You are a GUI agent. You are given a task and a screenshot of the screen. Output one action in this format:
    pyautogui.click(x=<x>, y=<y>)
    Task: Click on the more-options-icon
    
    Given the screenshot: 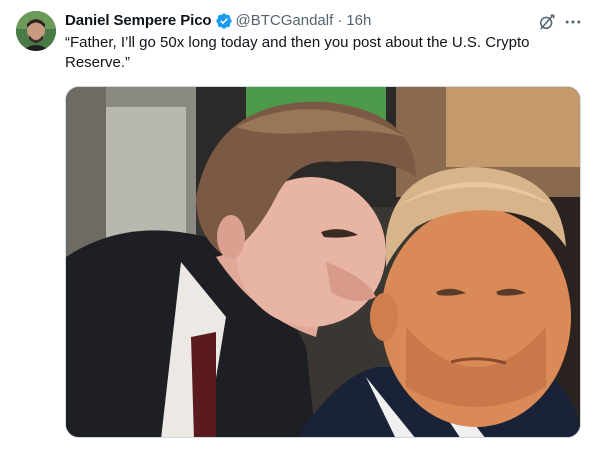 What is the action you would take?
    pyautogui.click(x=573, y=22)
    